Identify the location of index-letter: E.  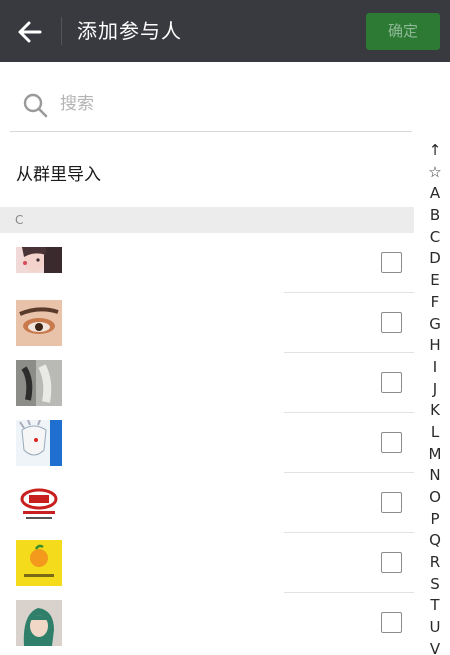
(435, 281).